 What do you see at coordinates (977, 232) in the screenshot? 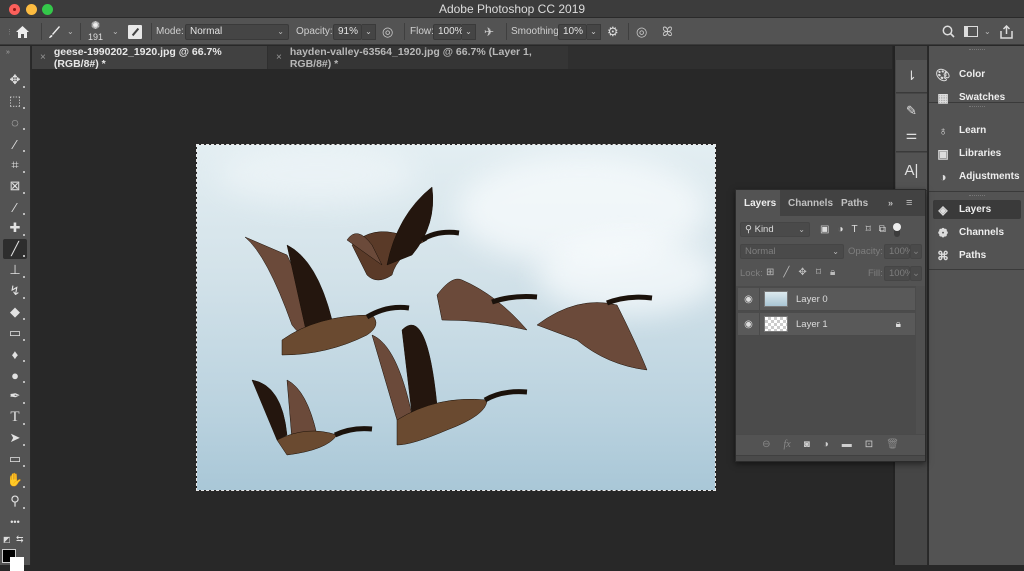
I see `panel-channels: ❁ Channels` at bounding box center [977, 232].